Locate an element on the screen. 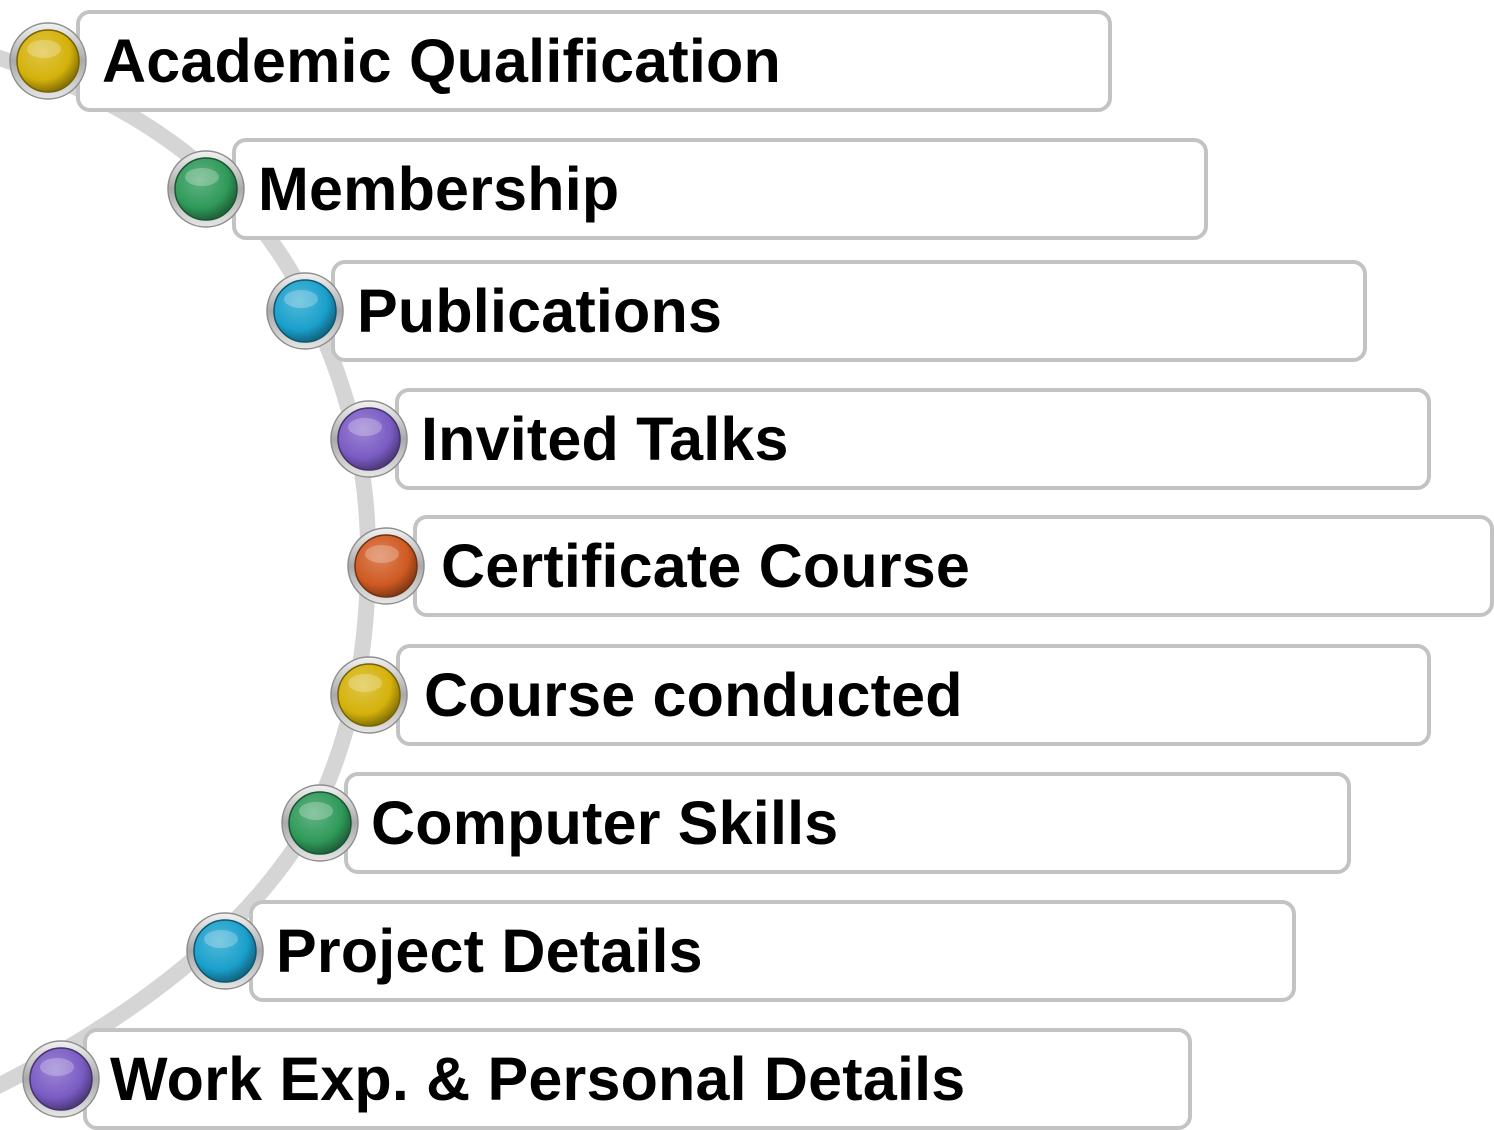 The height and width of the screenshot is (1130, 1494). item-label: Invited Talks is located at coordinates (605, 439).